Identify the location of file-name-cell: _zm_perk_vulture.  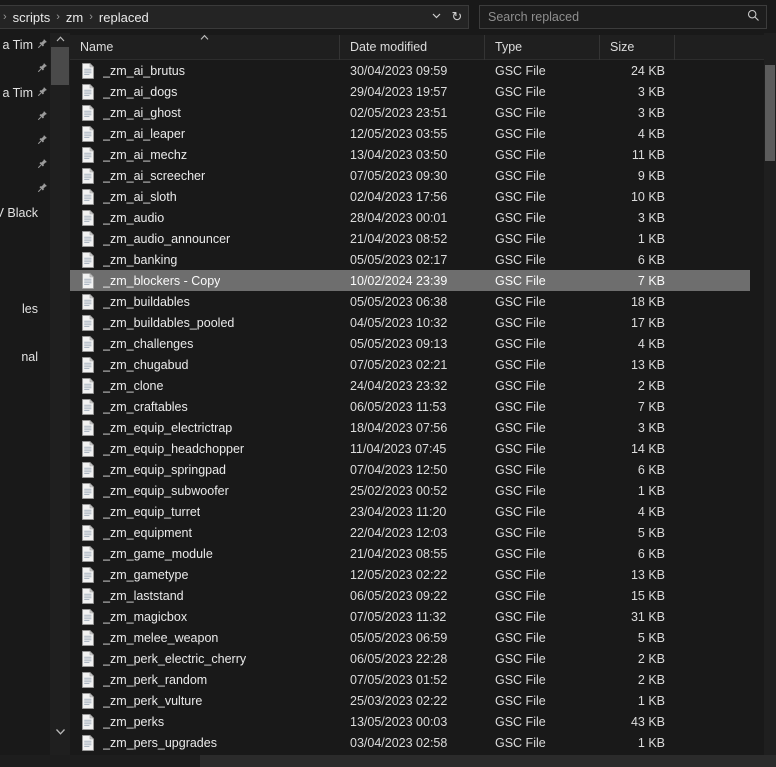
(205, 700).